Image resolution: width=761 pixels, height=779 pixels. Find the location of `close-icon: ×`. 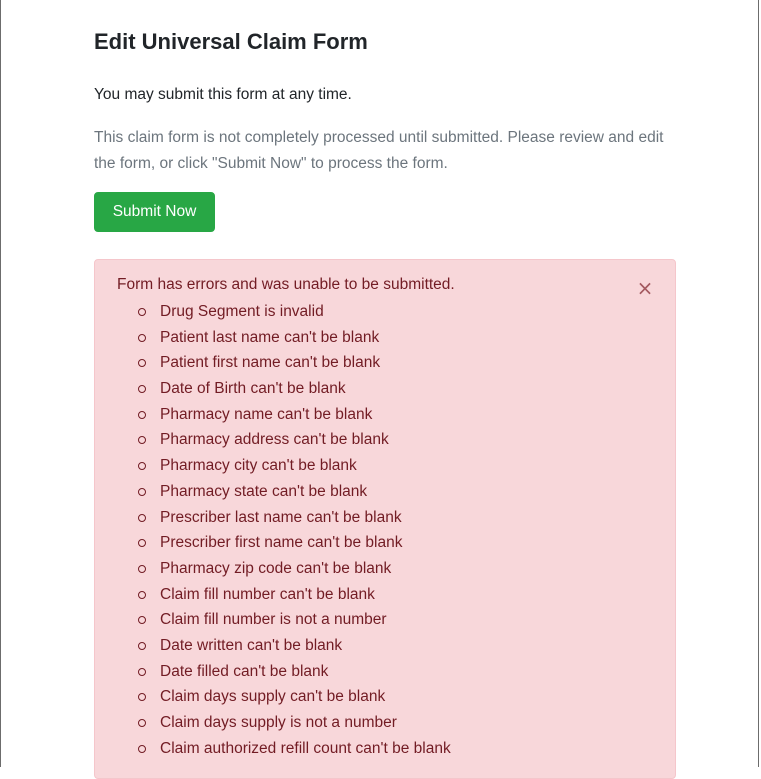

close-icon: × is located at coordinates (645, 288).